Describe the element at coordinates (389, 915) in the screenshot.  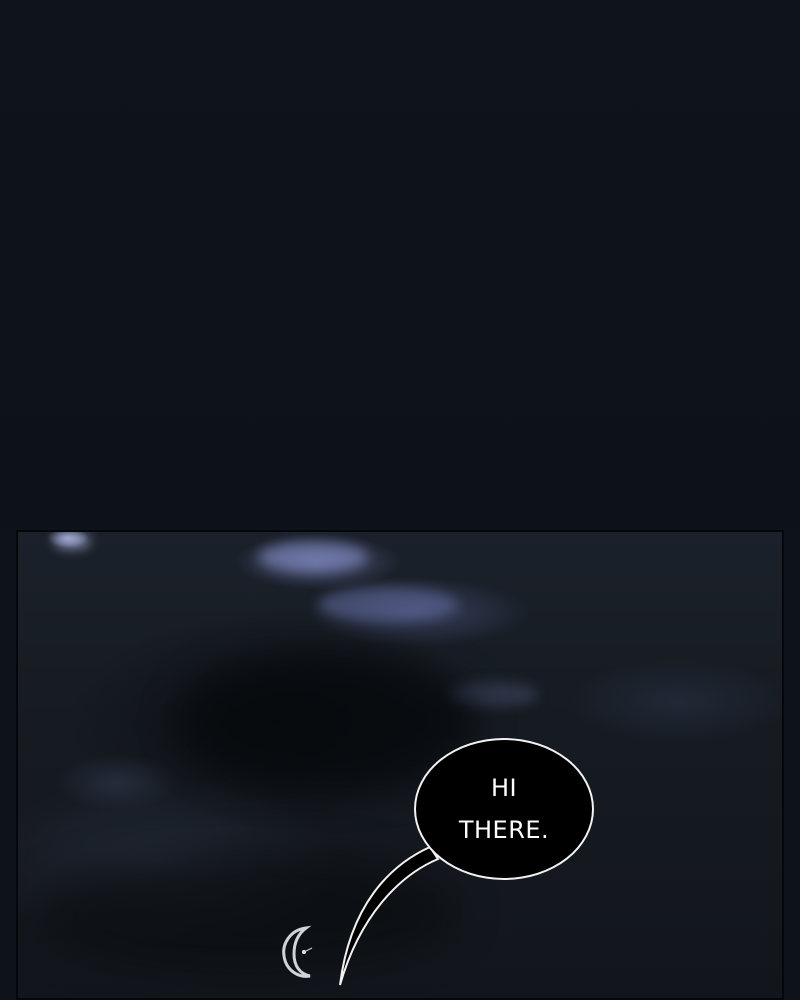
I see `speech-bubble-tail` at that location.